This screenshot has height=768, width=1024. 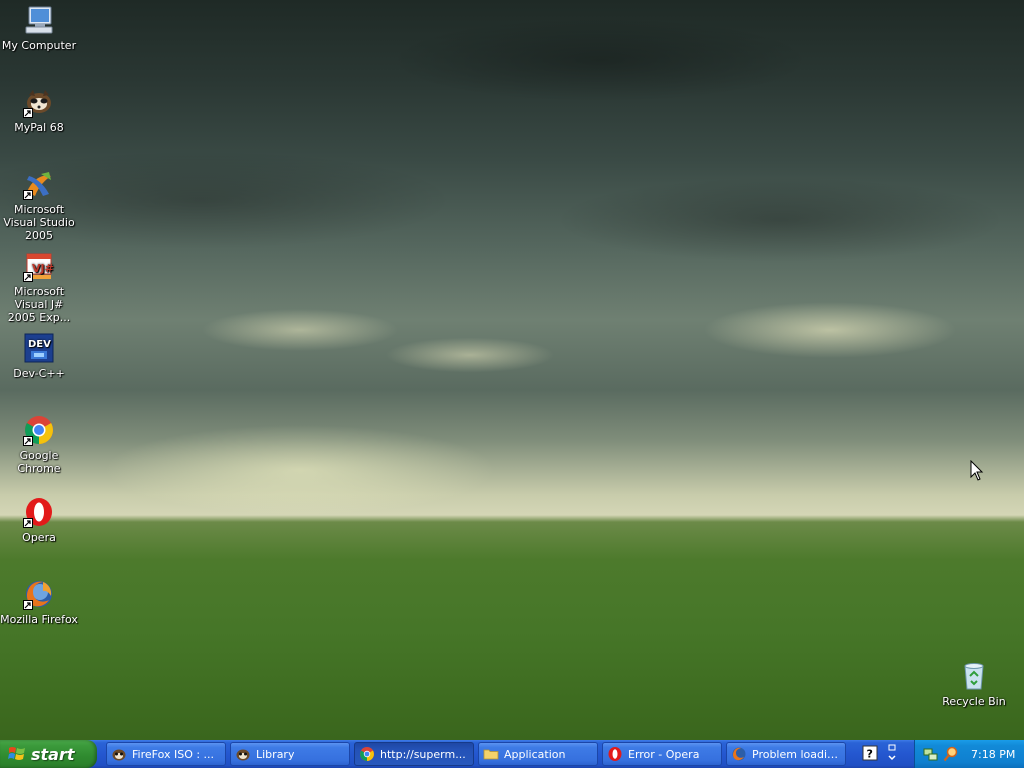 I want to click on mouse-pointer-icon, so click(x=977, y=470).